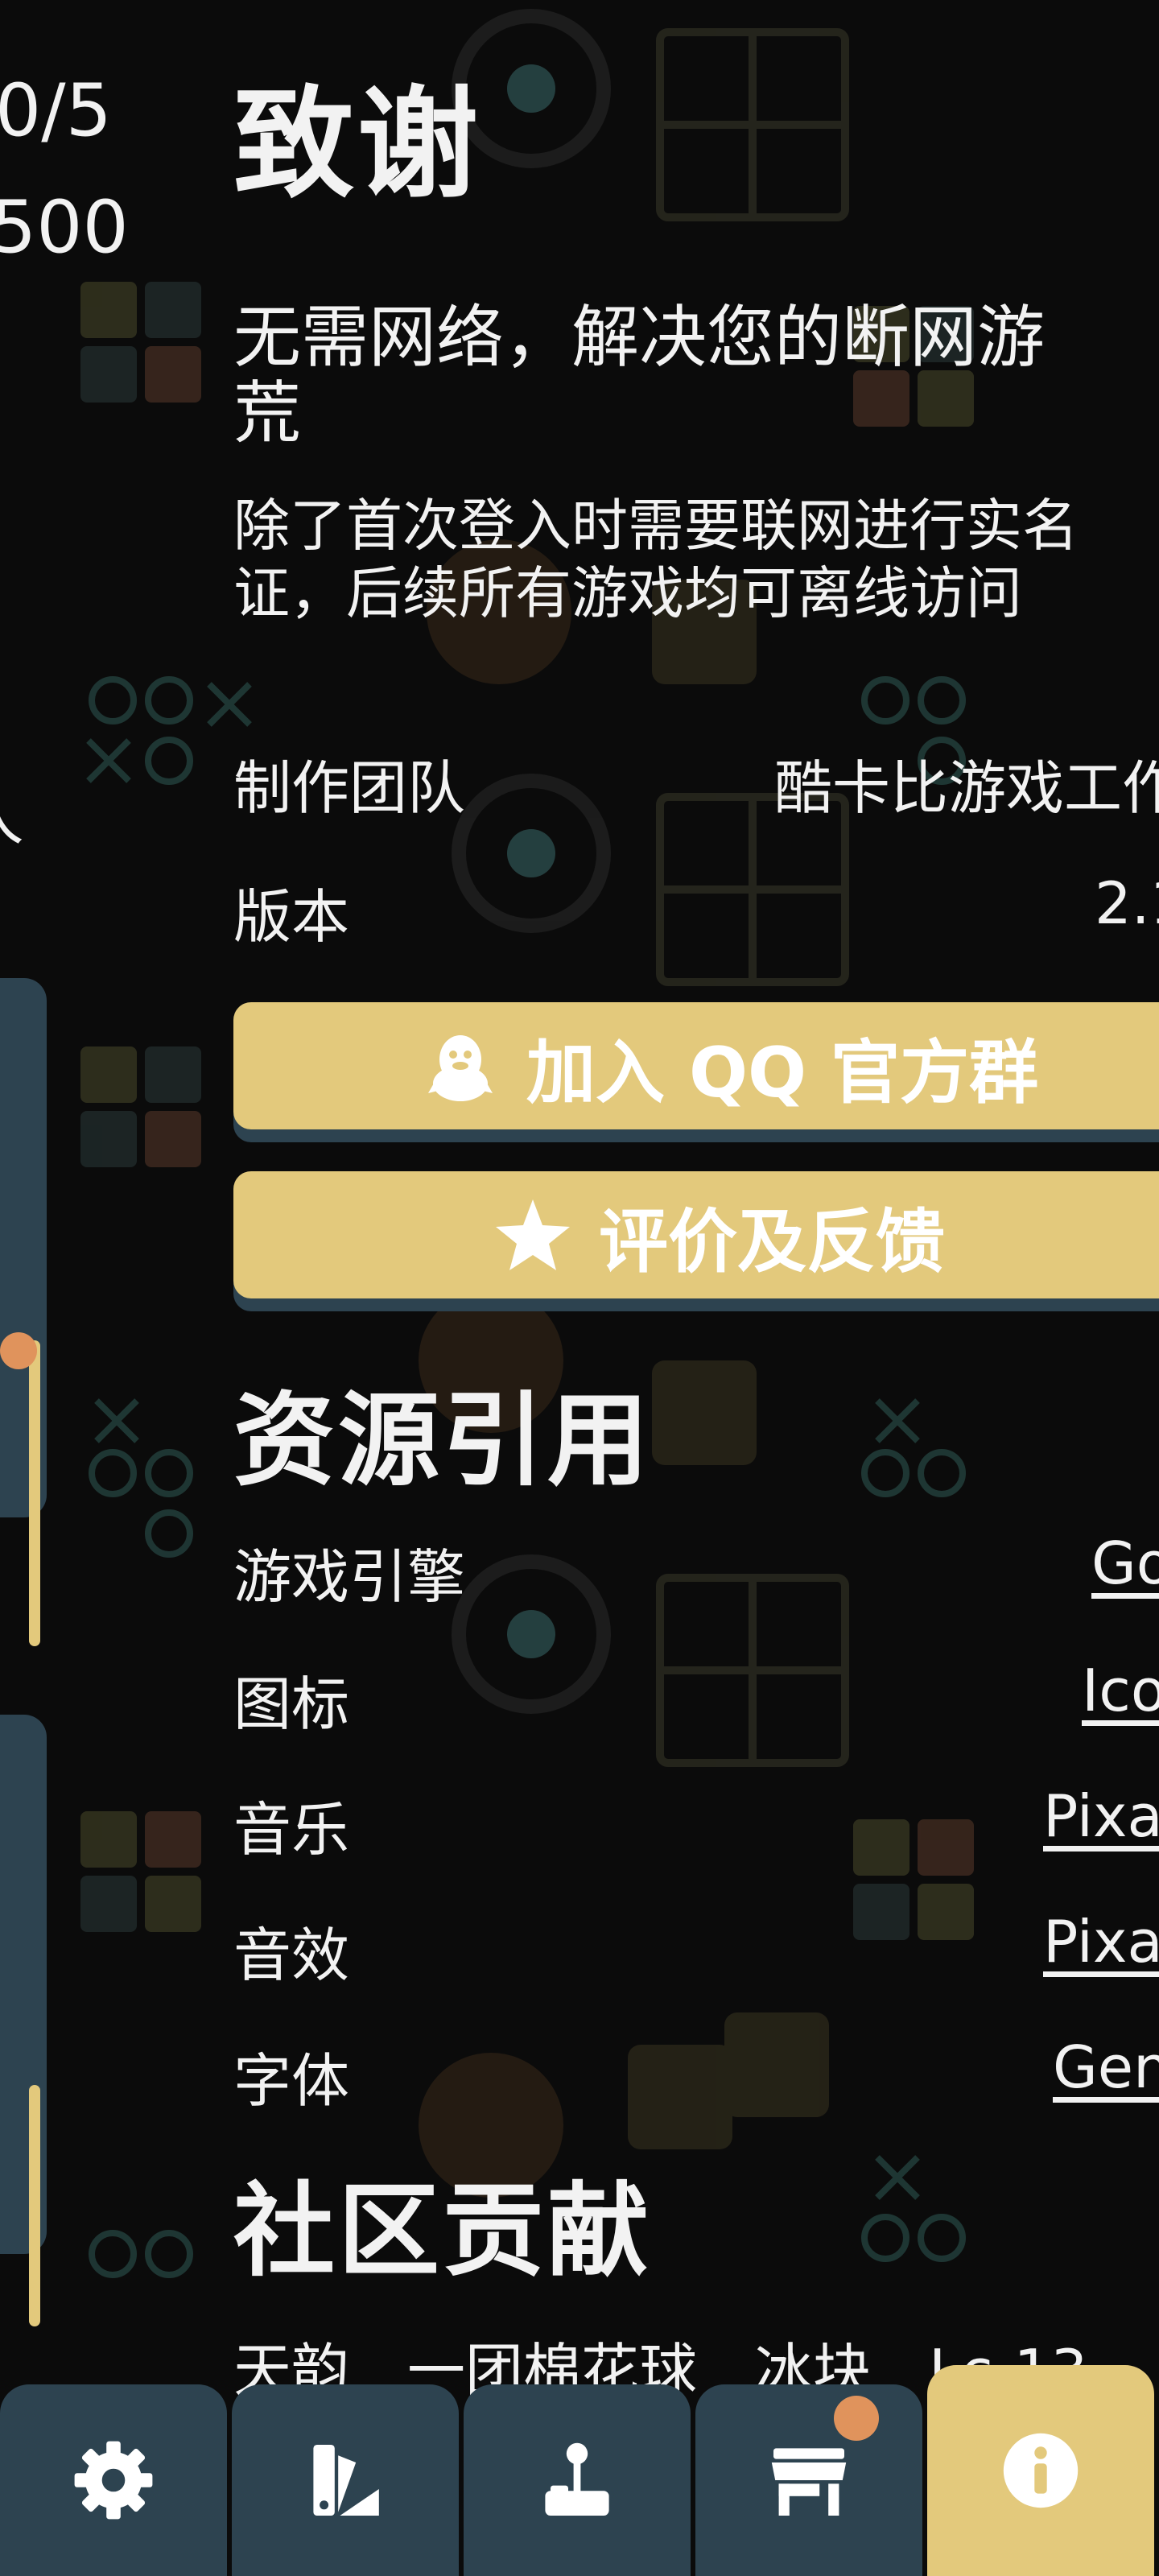  What do you see at coordinates (627, 593) in the screenshot?
I see `offline-description-line2: 证，后续所有游戏均可离线访问` at bounding box center [627, 593].